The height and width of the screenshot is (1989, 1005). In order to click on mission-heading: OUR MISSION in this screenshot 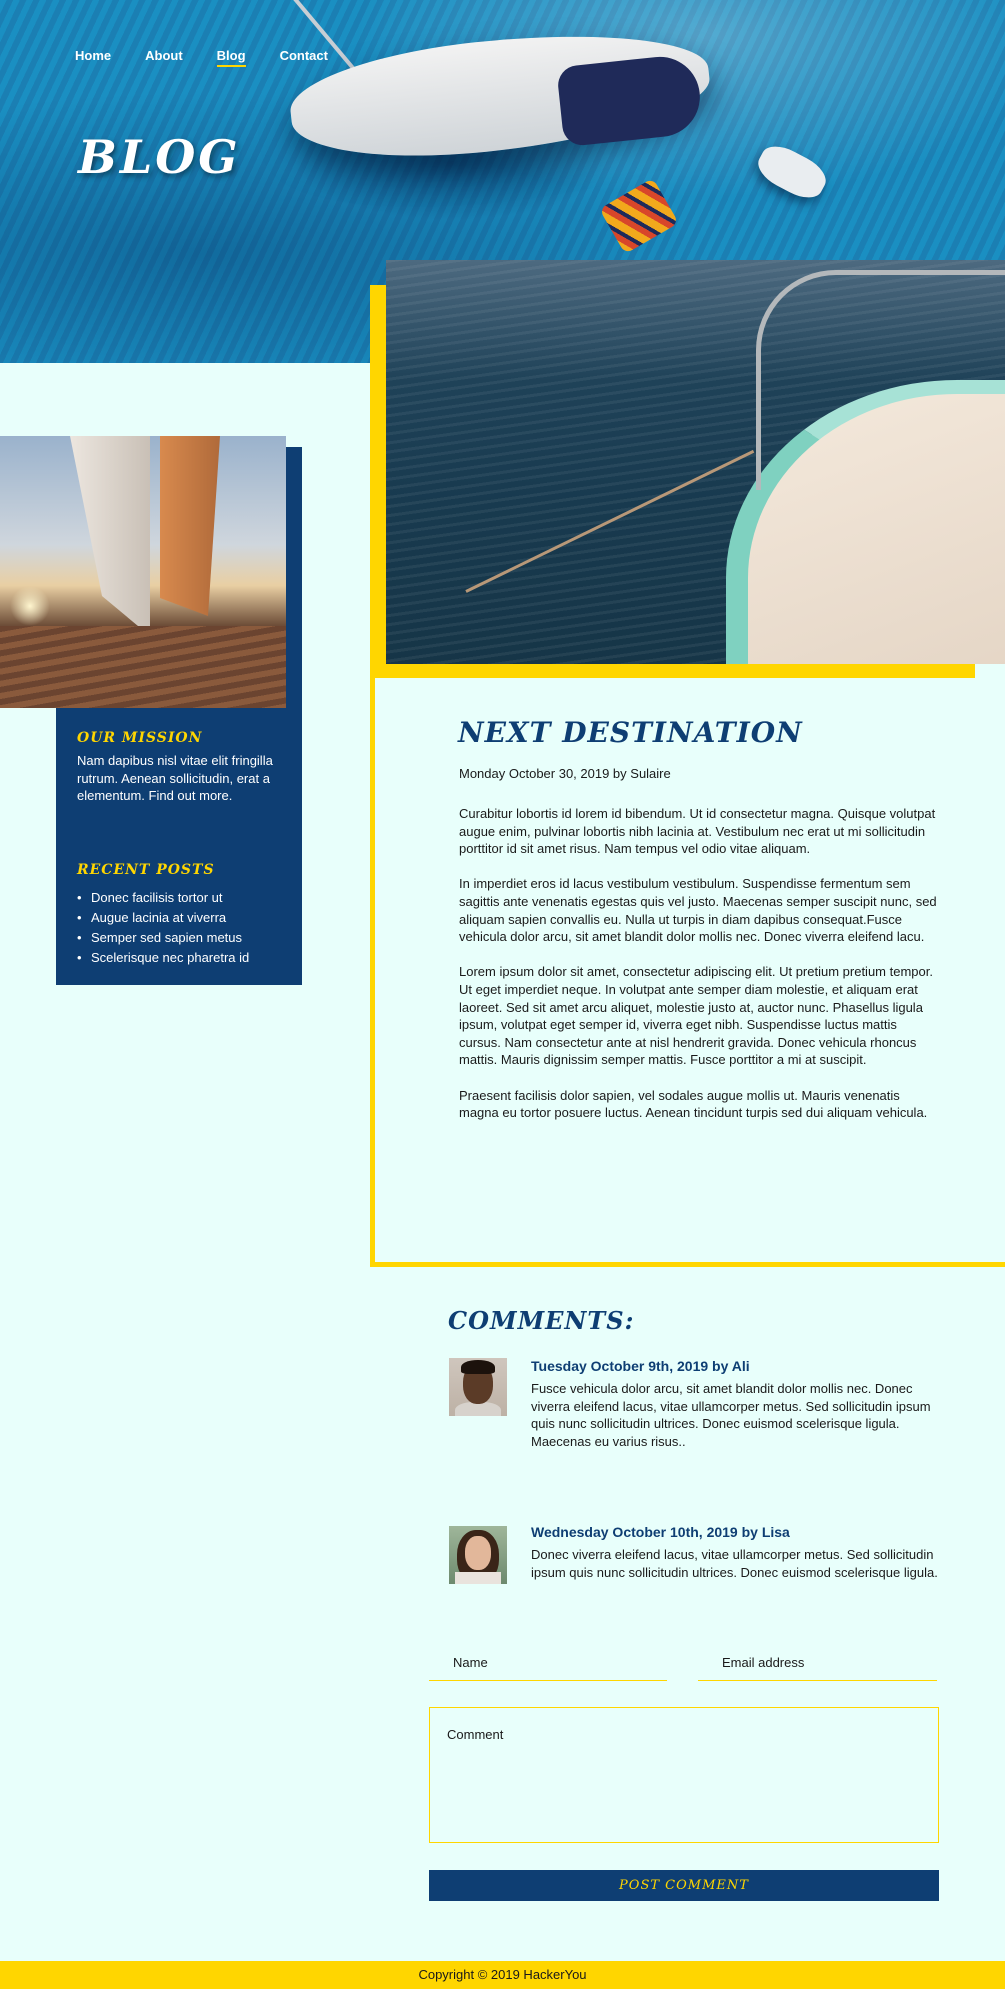, I will do `click(140, 738)`.